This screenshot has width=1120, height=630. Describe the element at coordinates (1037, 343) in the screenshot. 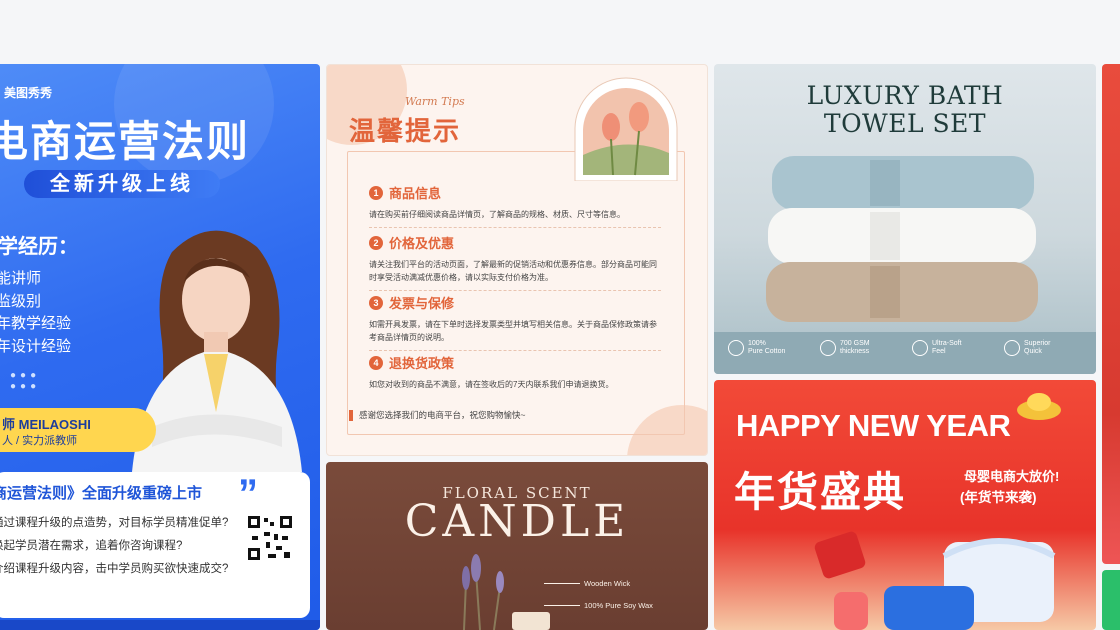

I see `feature-line: Superior` at that location.